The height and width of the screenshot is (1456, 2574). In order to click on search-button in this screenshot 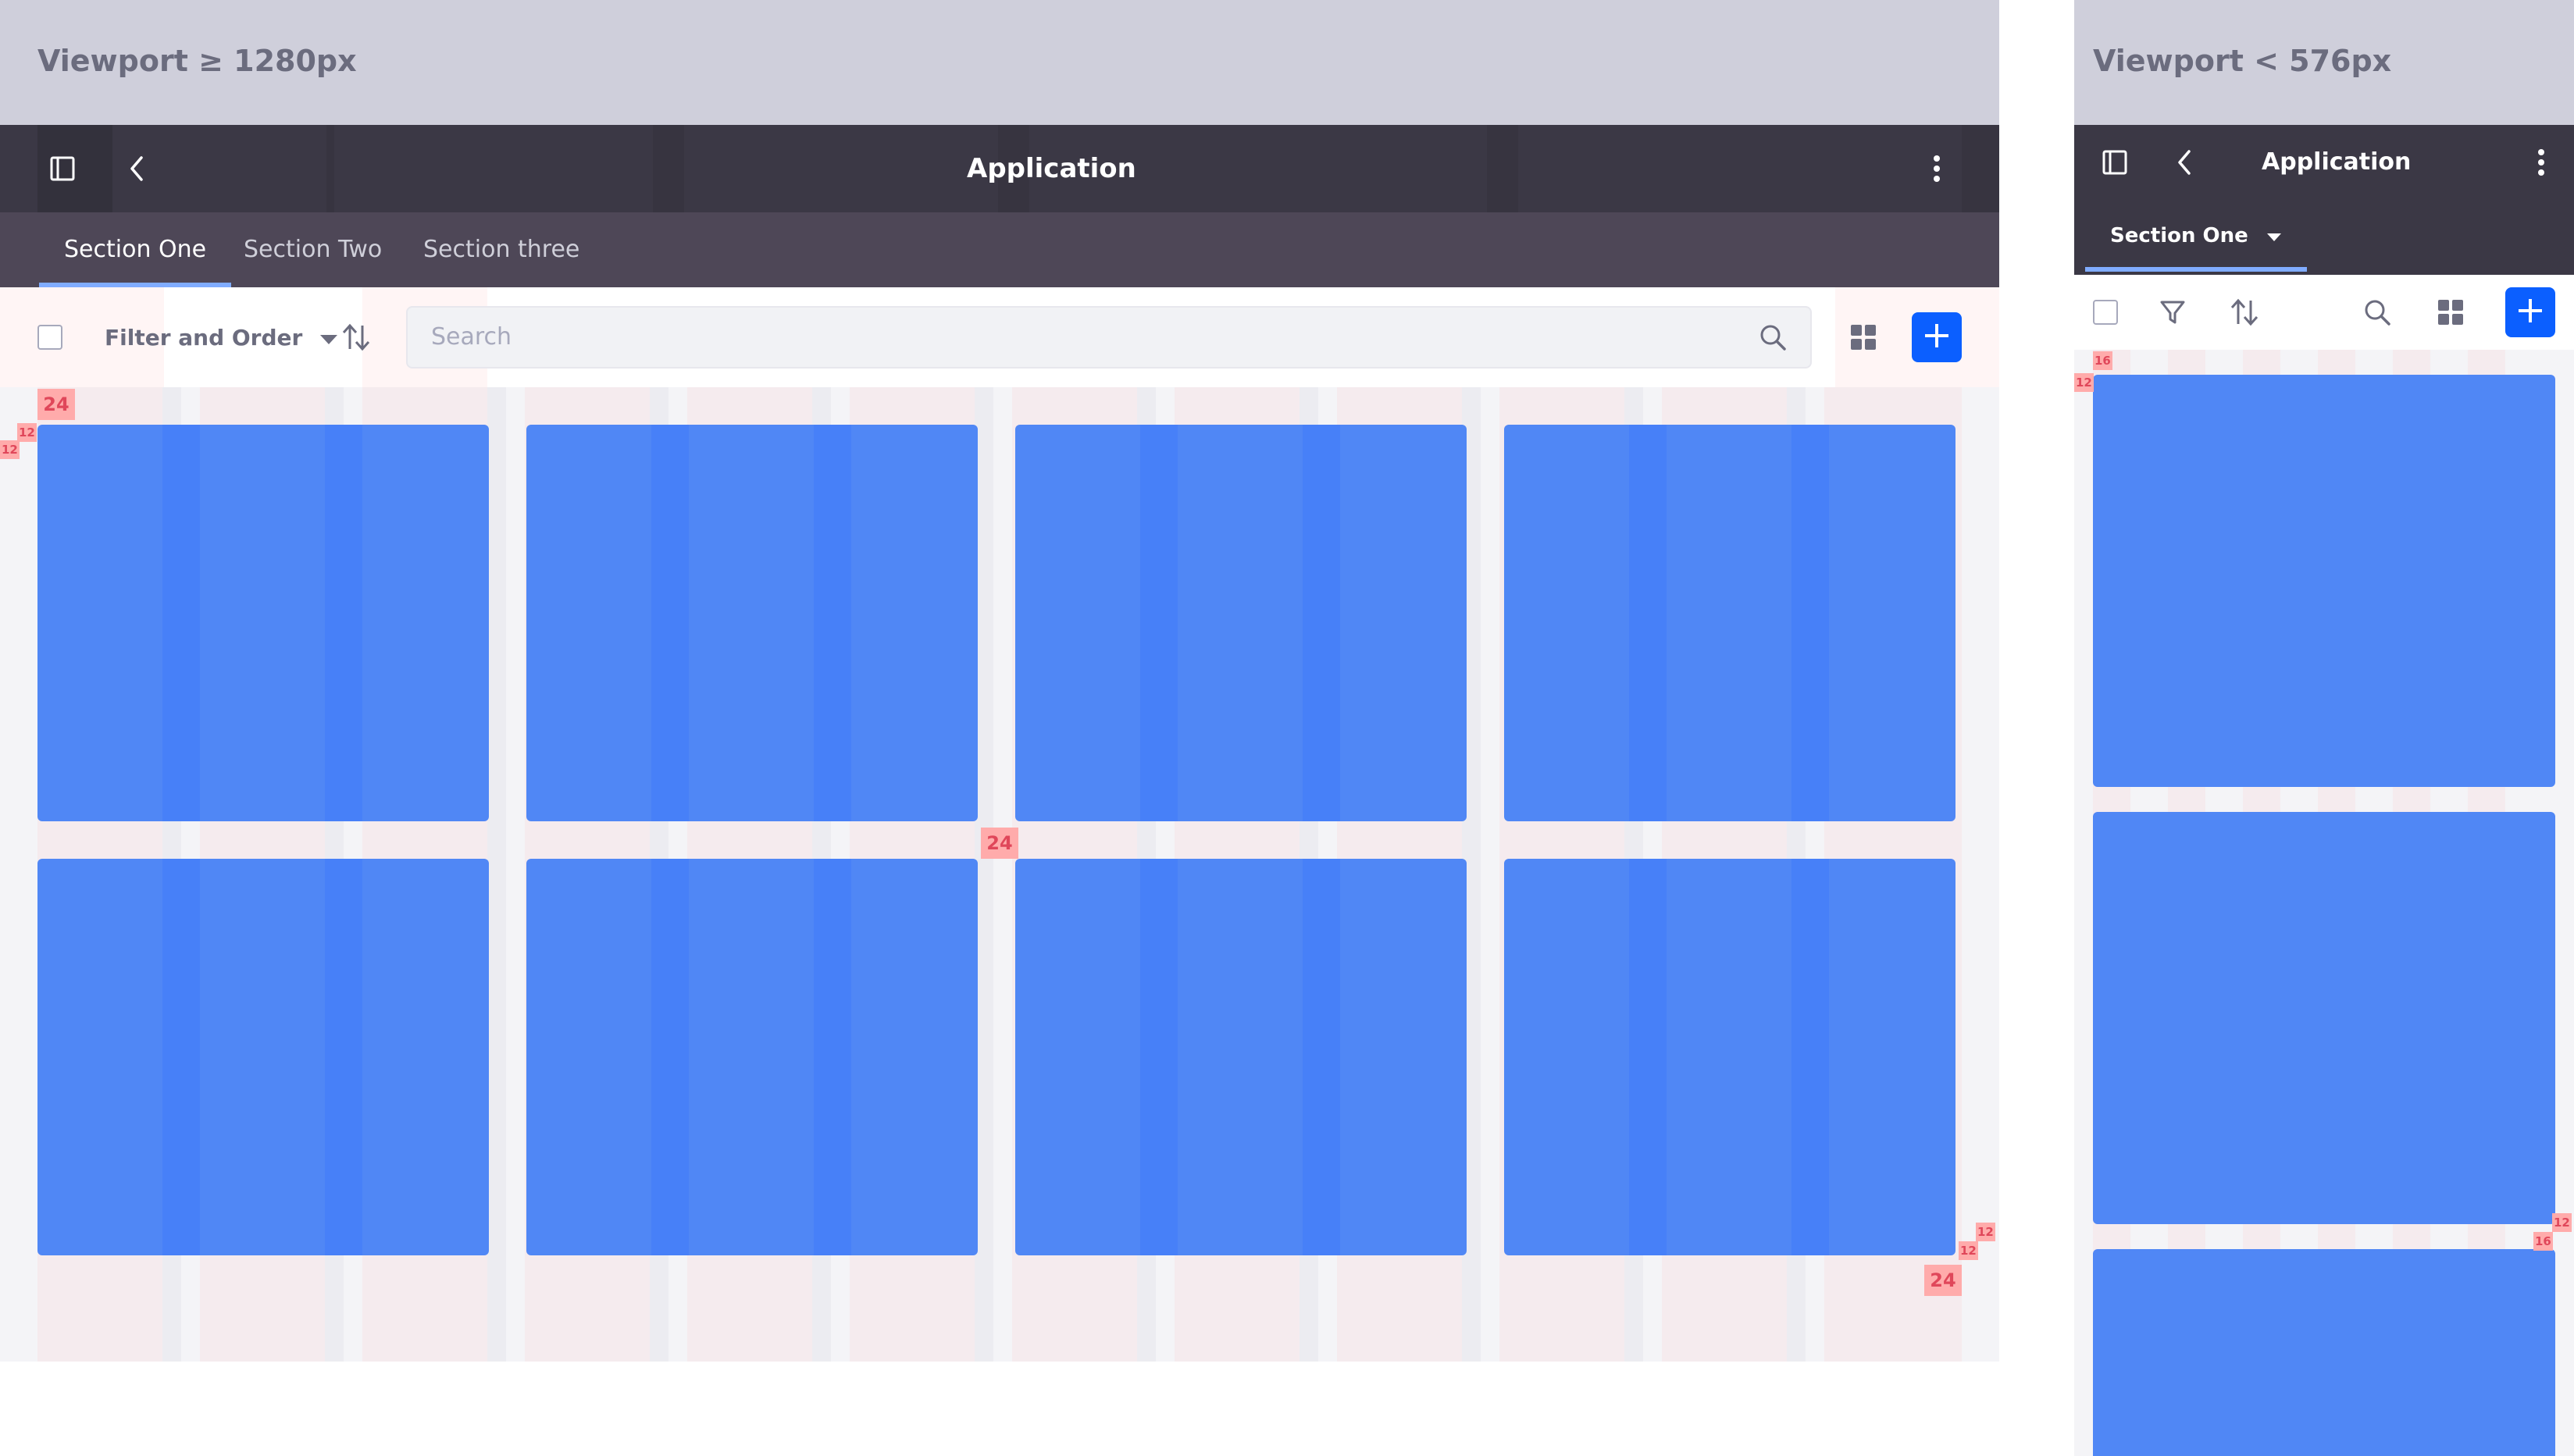, I will do `click(2377, 312)`.